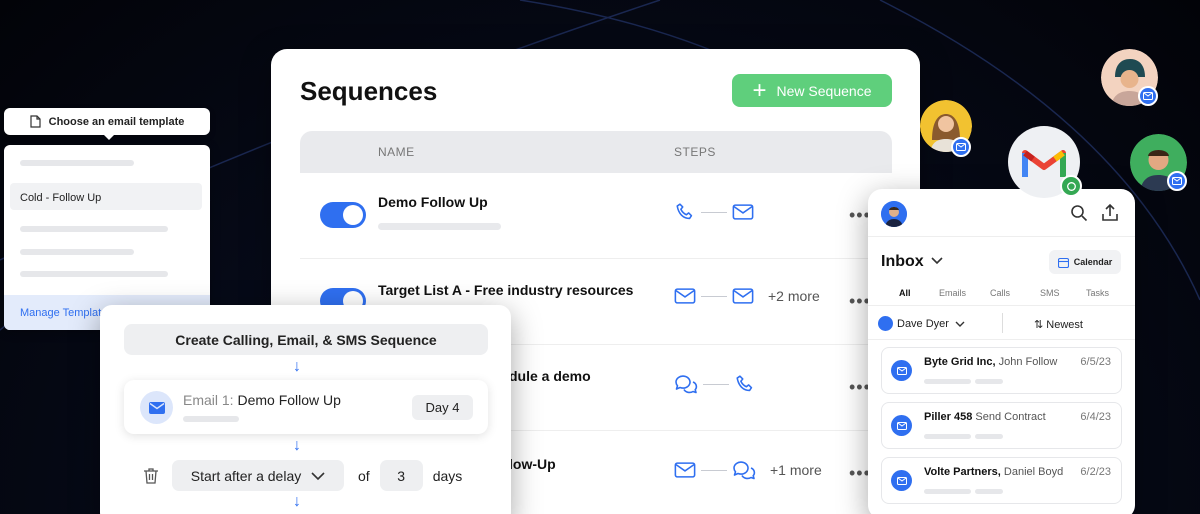  Describe the element at coordinates (396, 152) in the screenshot. I see `column-name: NAME` at that location.